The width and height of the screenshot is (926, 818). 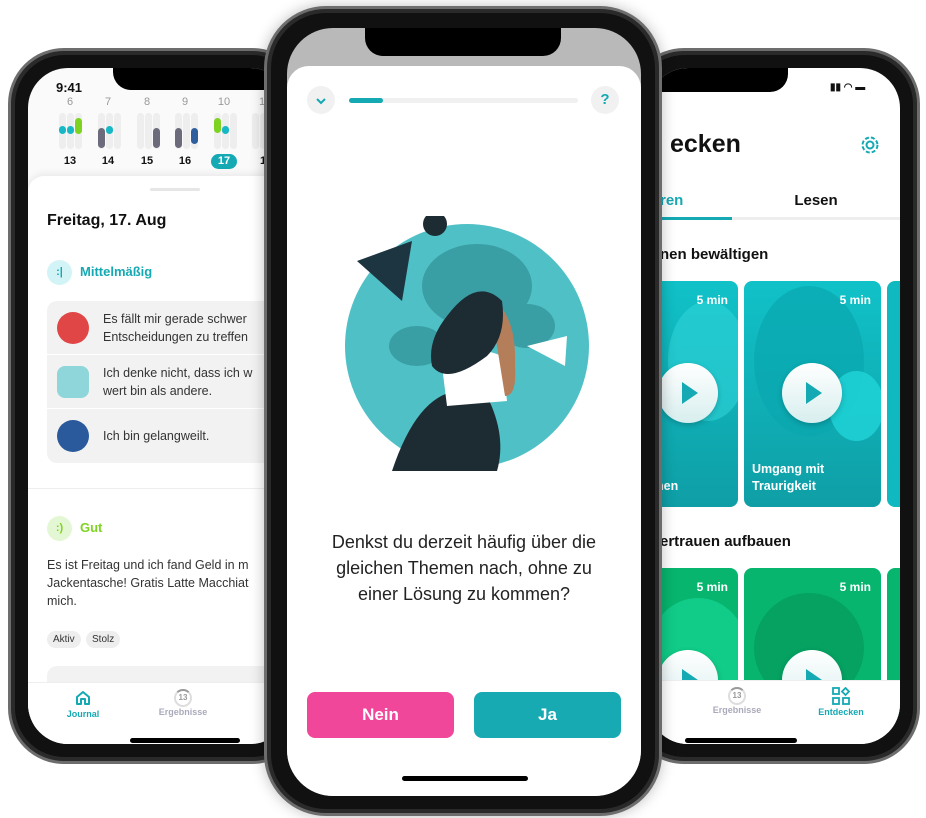 What do you see at coordinates (156, 436) in the screenshot?
I see `item-text: Ich bin gelangweilt.` at bounding box center [156, 436].